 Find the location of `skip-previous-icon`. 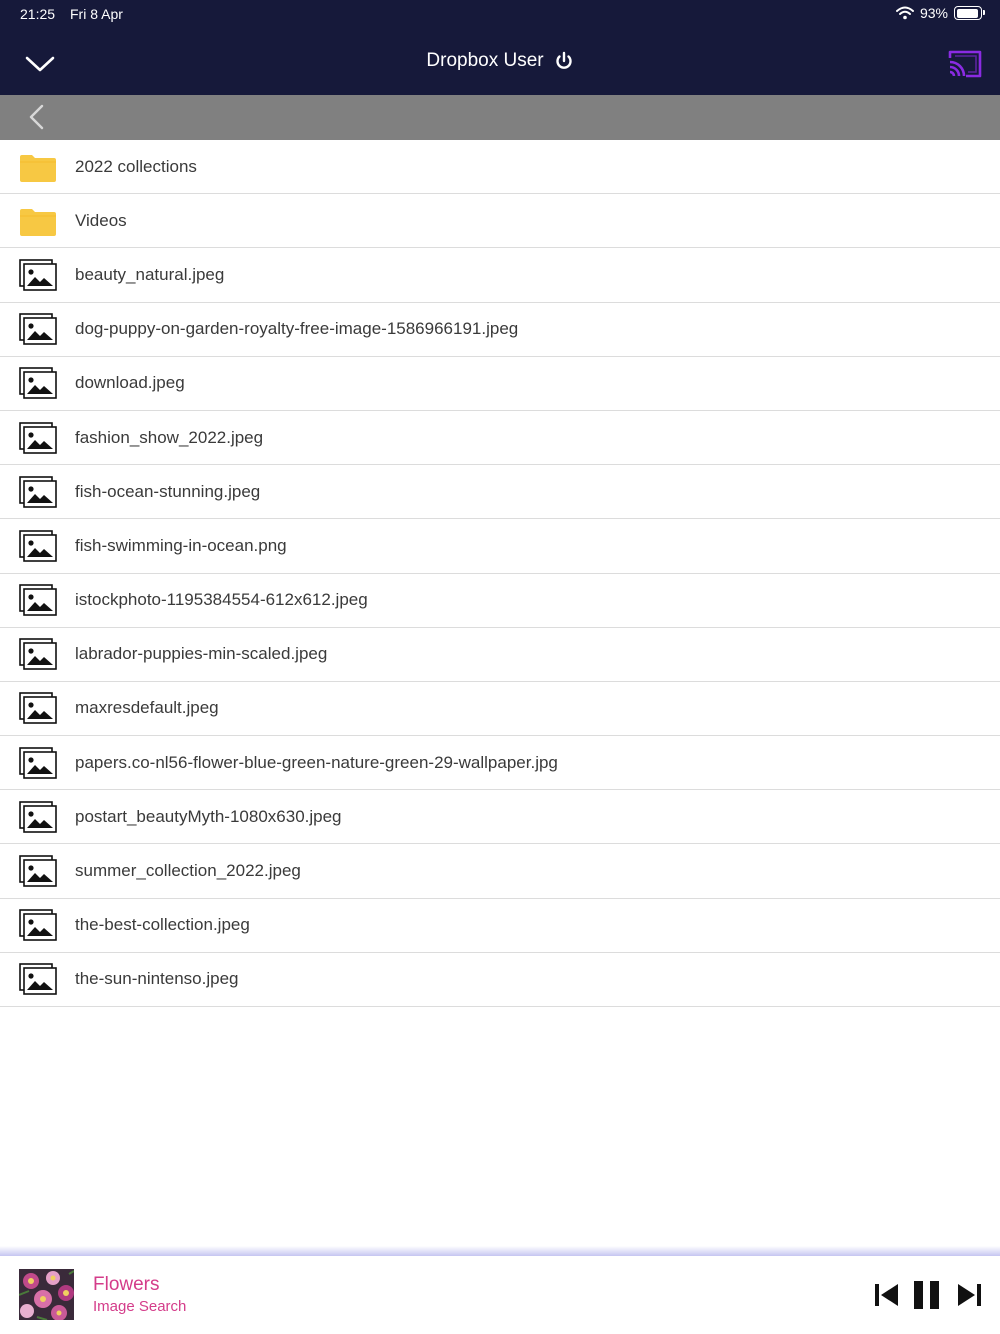

skip-previous-icon is located at coordinates (887, 1295).